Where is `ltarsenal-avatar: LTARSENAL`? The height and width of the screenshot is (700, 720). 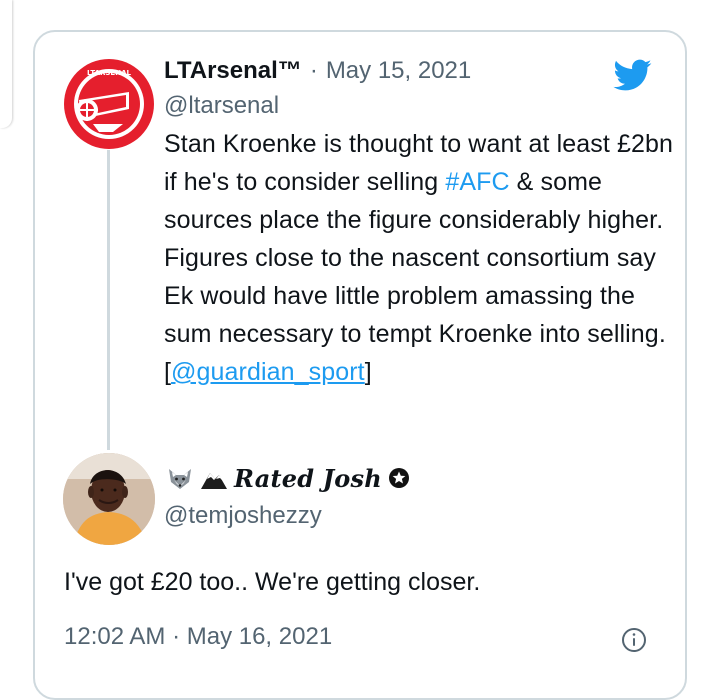 ltarsenal-avatar: LTARSENAL is located at coordinates (109, 104).